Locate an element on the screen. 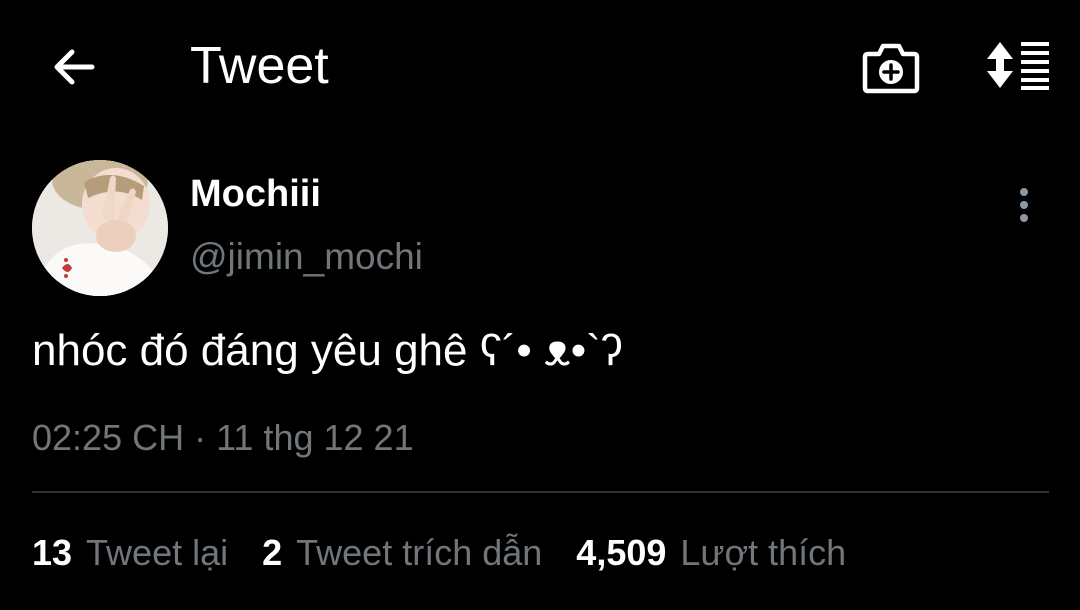  divider is located at coordinates (540, 492).